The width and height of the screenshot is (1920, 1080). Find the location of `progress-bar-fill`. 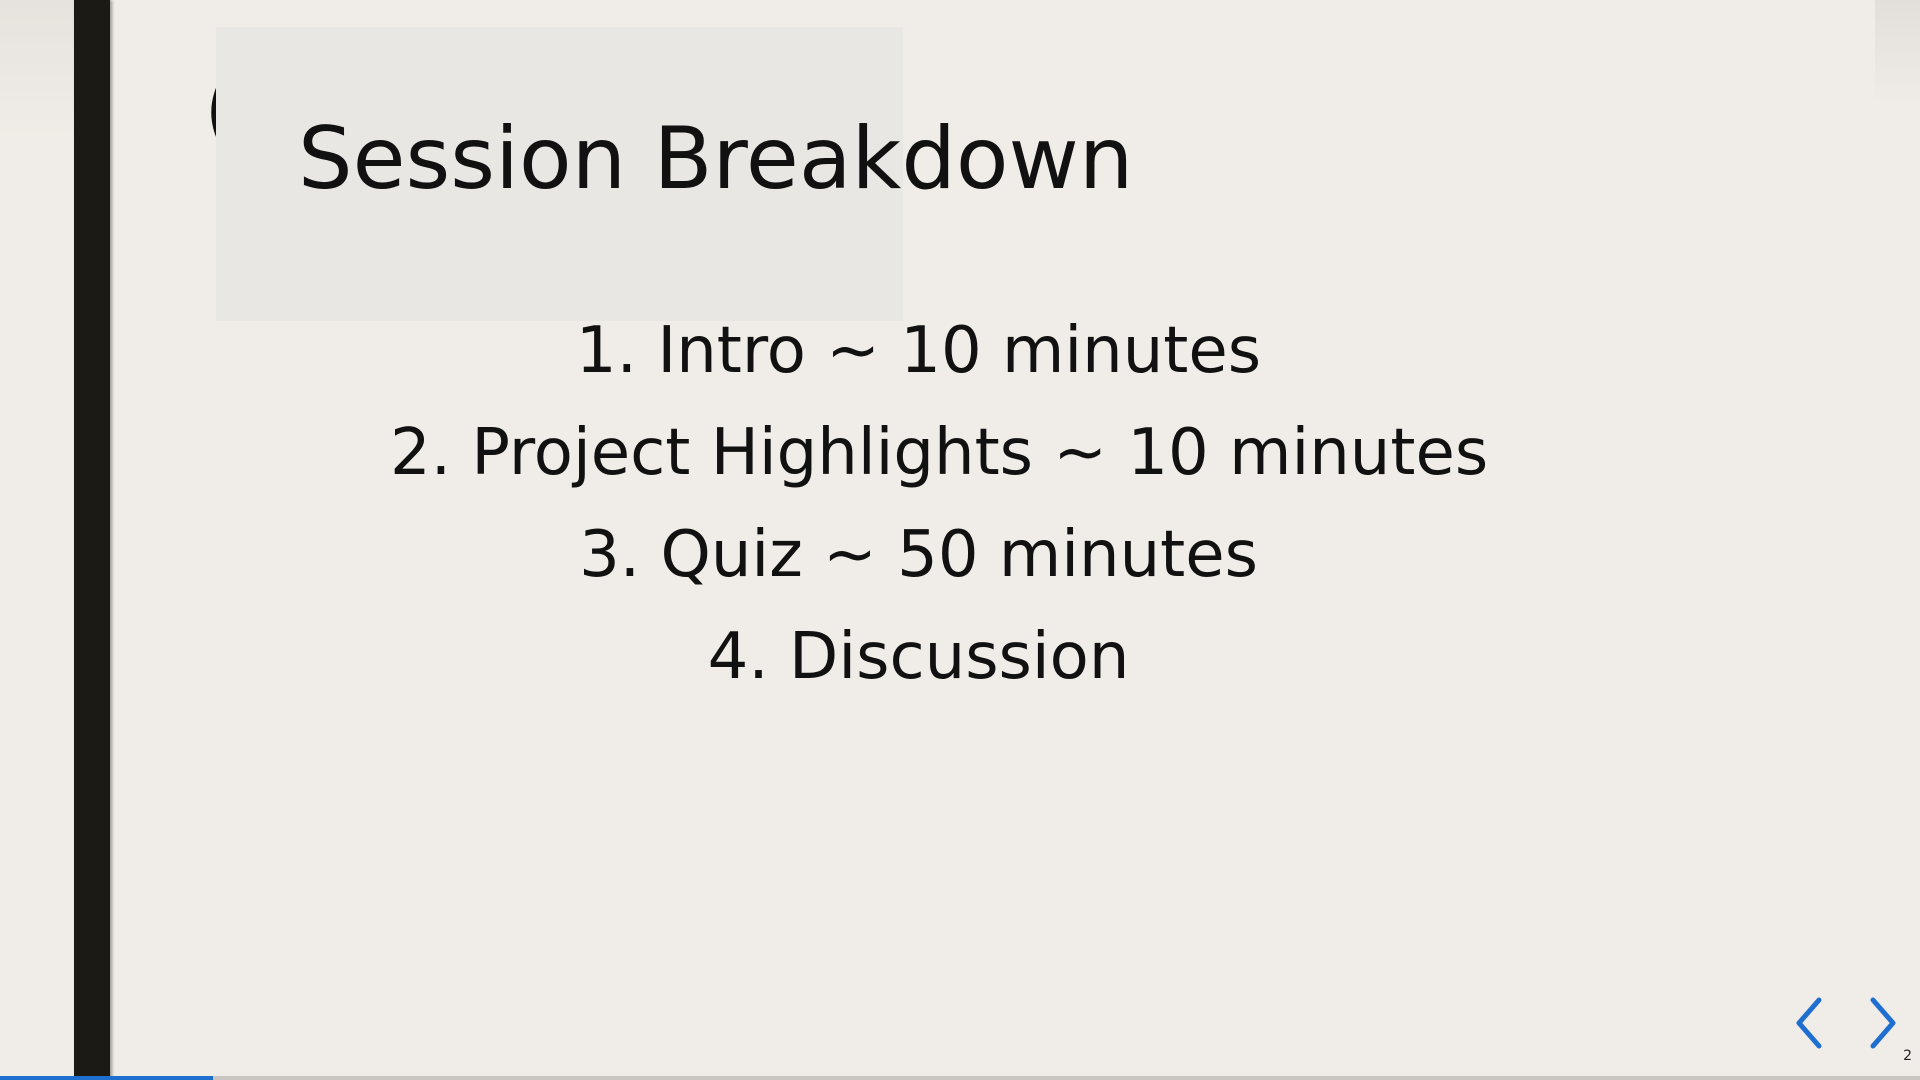

progress-bar-fill is located at coordinates (107, 1078).